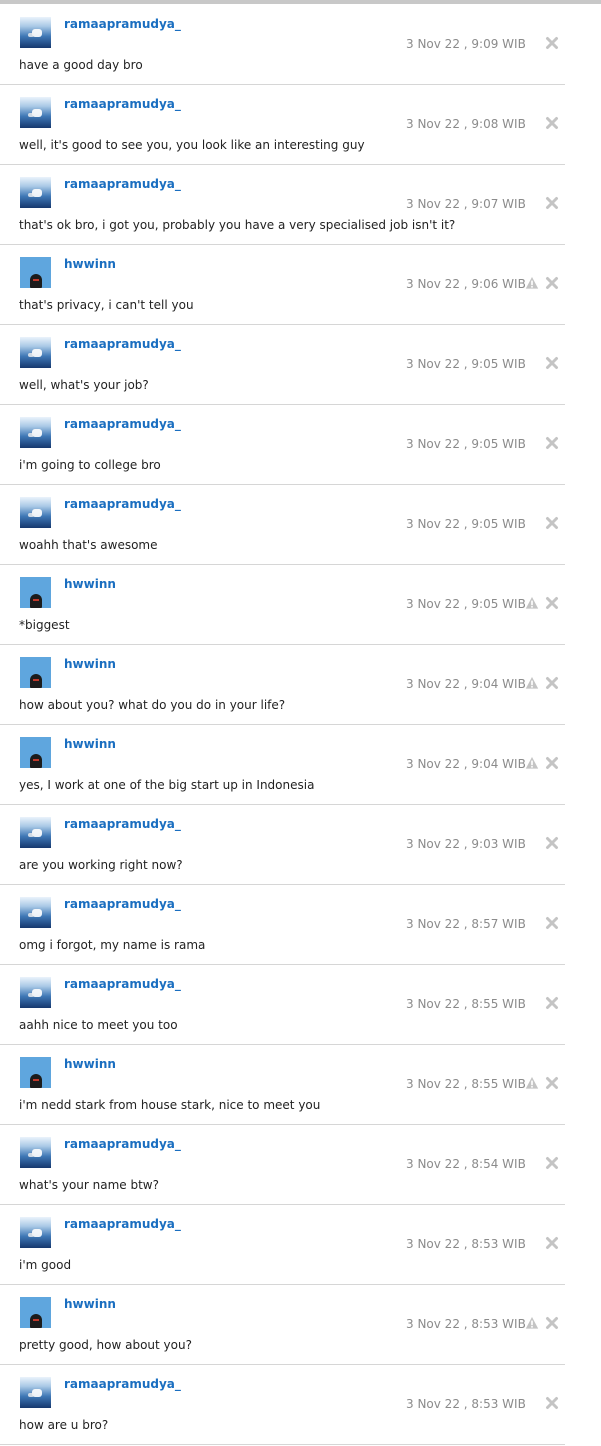  Describe the element at coordinates (466, 1164) in the screenshot. I see `message-timestamp: 3 Nov 22 , 8:54 WIB` at that location.